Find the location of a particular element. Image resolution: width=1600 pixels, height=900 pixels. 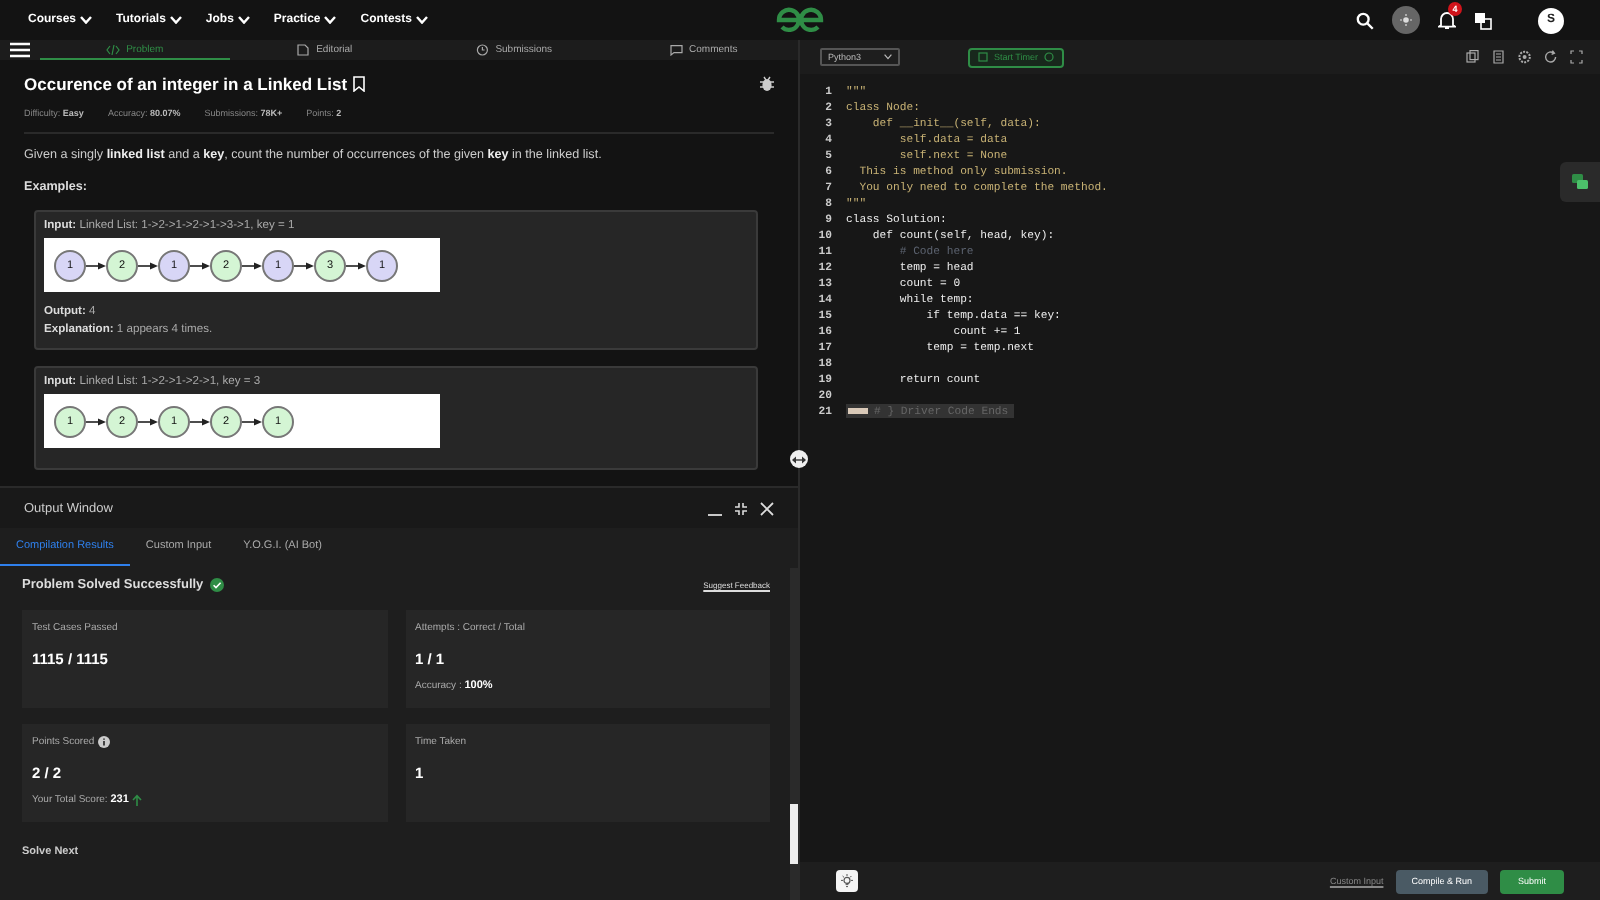

check-circle-icon is located at coordinates (216, 585).